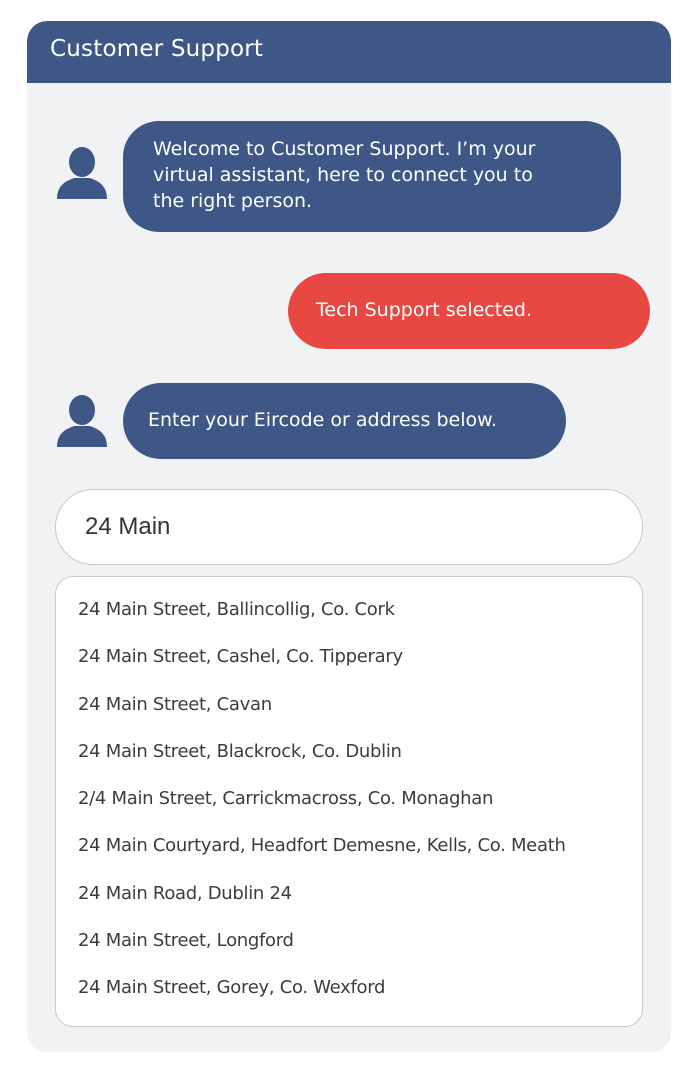 The height and width of the screenshot is (1079, 700). Describe the element at coordinates (349, 760) in the screenshot. I see `address-suggestion: 24 Main Street, Blackrock, Co. Dublin` at that location.